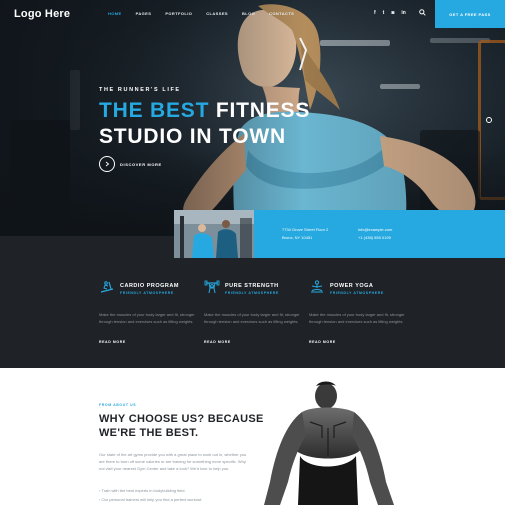 The height and width of the screenshot is (505, 505). Describe the element at coordinates (217, 13) in the screenshot. I see `nav-classes: CLASSES` at that location.